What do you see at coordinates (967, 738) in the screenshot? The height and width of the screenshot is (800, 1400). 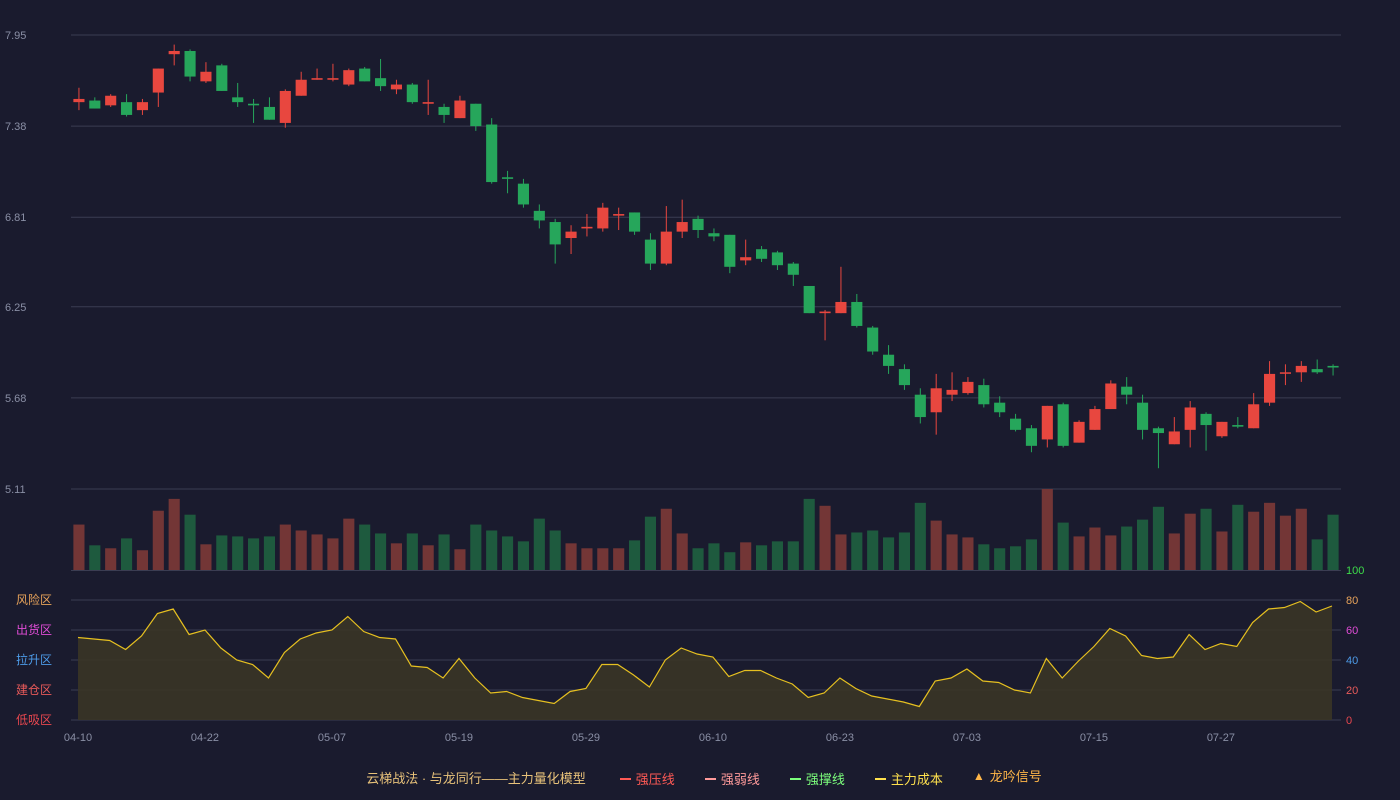 I see `x-axis-label: 07-03` at bounding box center [967, 738].